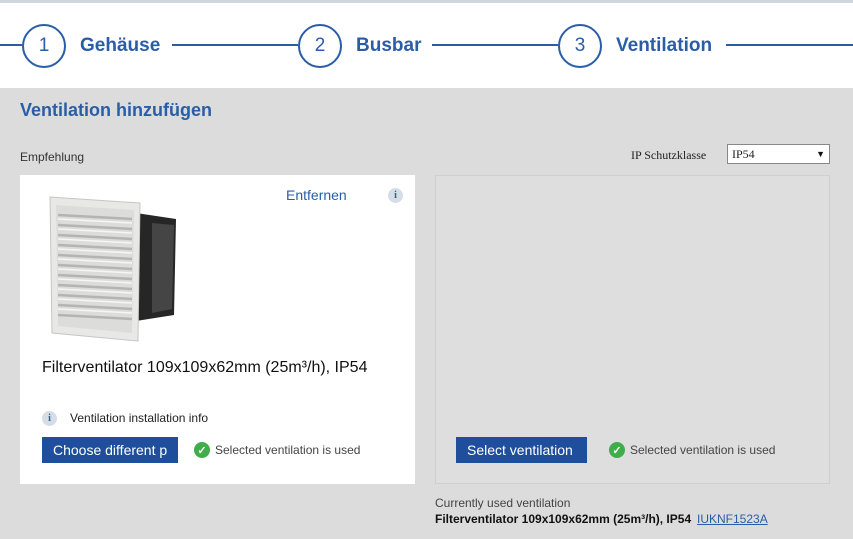  Describe the element at coordinates (732, 519) in the screenshot. I see `current-ventilation-code-link: IUKNF1523A` at that location.